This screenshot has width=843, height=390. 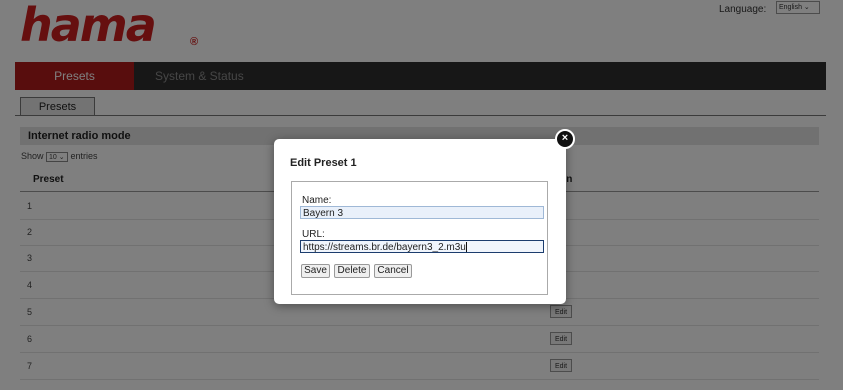 What do you see at coordinates (422, 212) in the screenshot?
I see `name-input: Bayern 3` at bounding box center [422, 212].